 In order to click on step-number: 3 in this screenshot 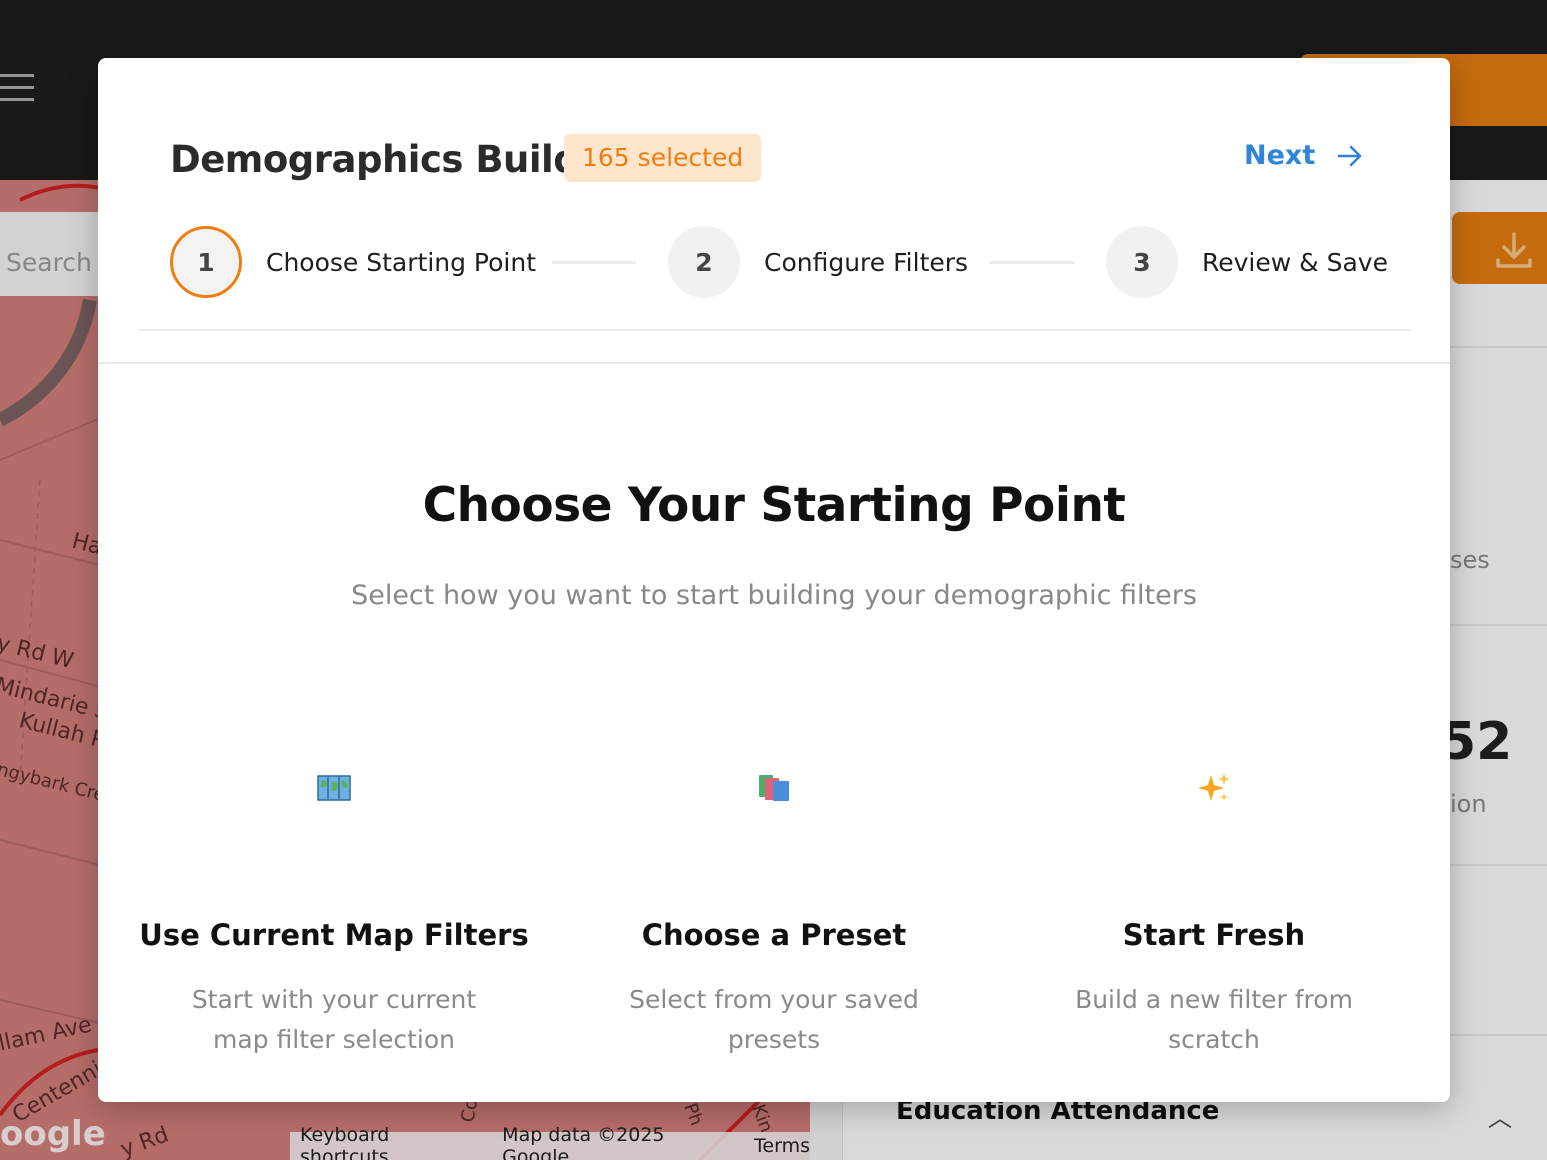, I will do `click(1142, 262)`.